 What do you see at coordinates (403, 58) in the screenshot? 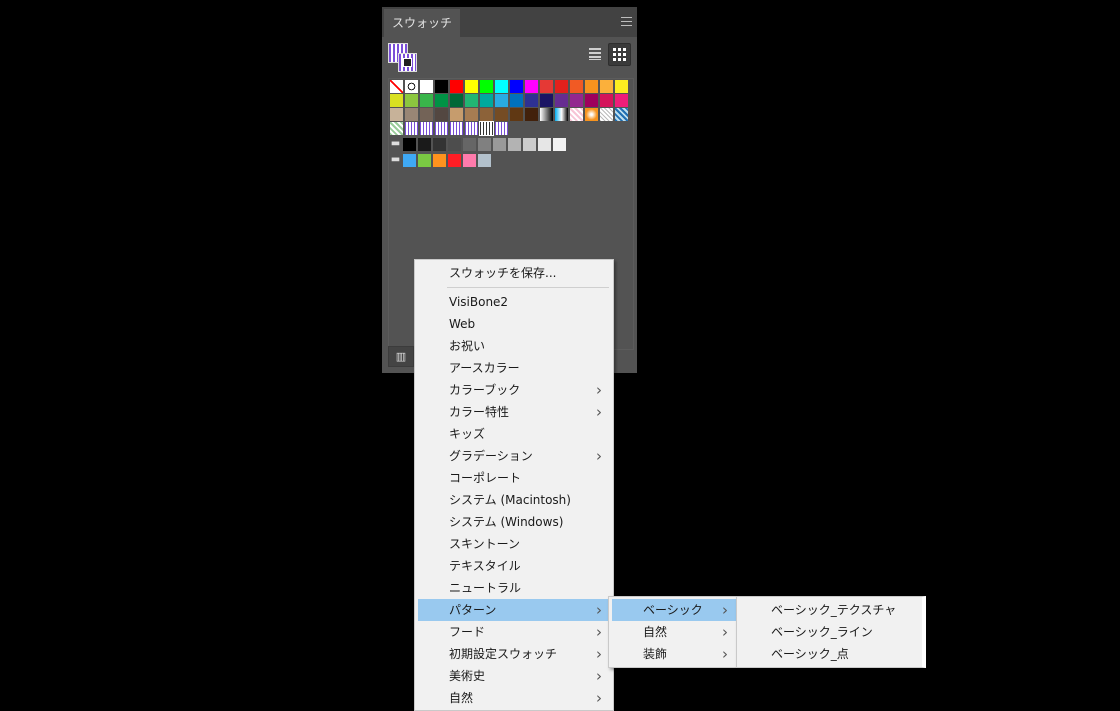
I see `fill-stroke-swatch-icon` at bounding box center [403, 58].